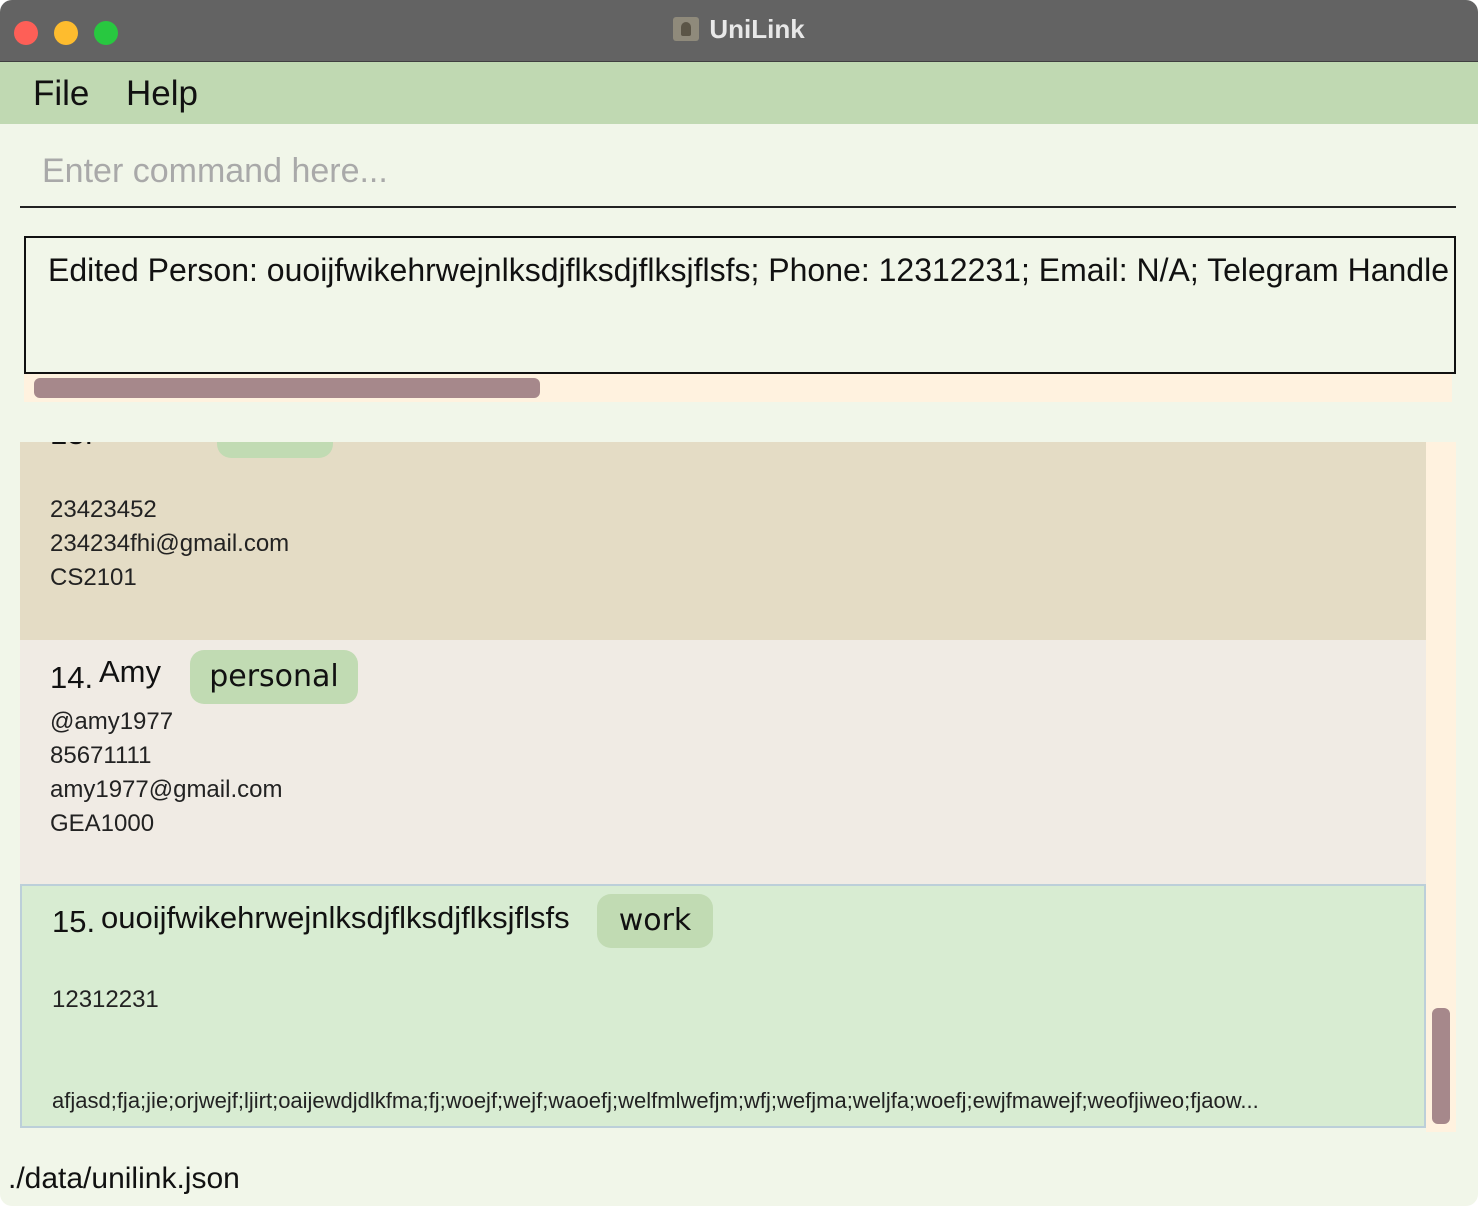  What do you see at coordinates (166, 789) in the screenshot?
I see `person-email: amy1977@gmail.com` at bounding box center [166, 789].